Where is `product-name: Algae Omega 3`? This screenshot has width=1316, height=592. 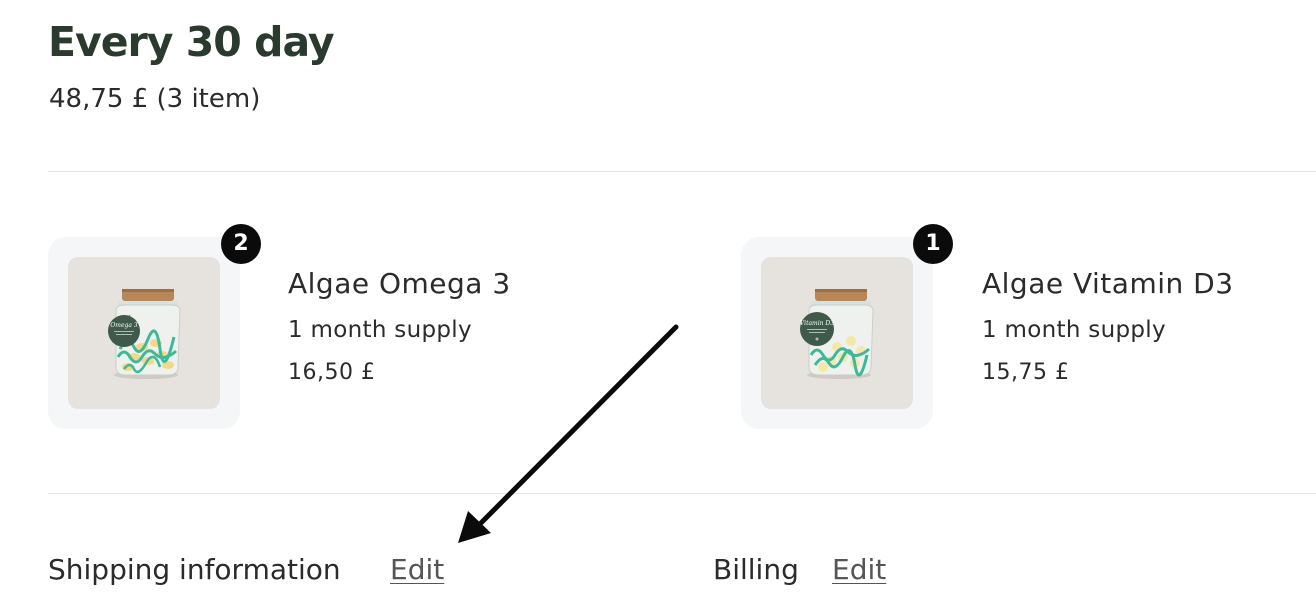
product-name: Algae Omega 3 is located at coordinates (399, 283).